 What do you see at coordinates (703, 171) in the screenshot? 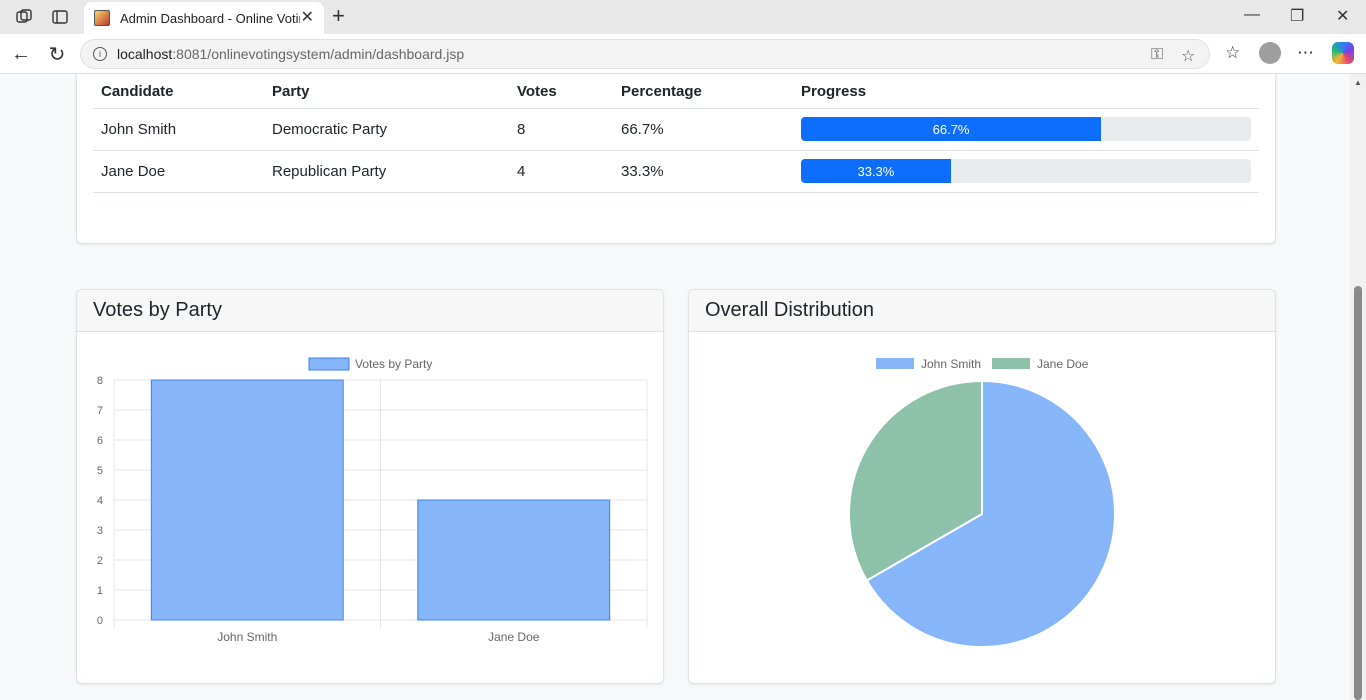
I see `vote-percentage: 33.3%` at bounding box center [703, 171].